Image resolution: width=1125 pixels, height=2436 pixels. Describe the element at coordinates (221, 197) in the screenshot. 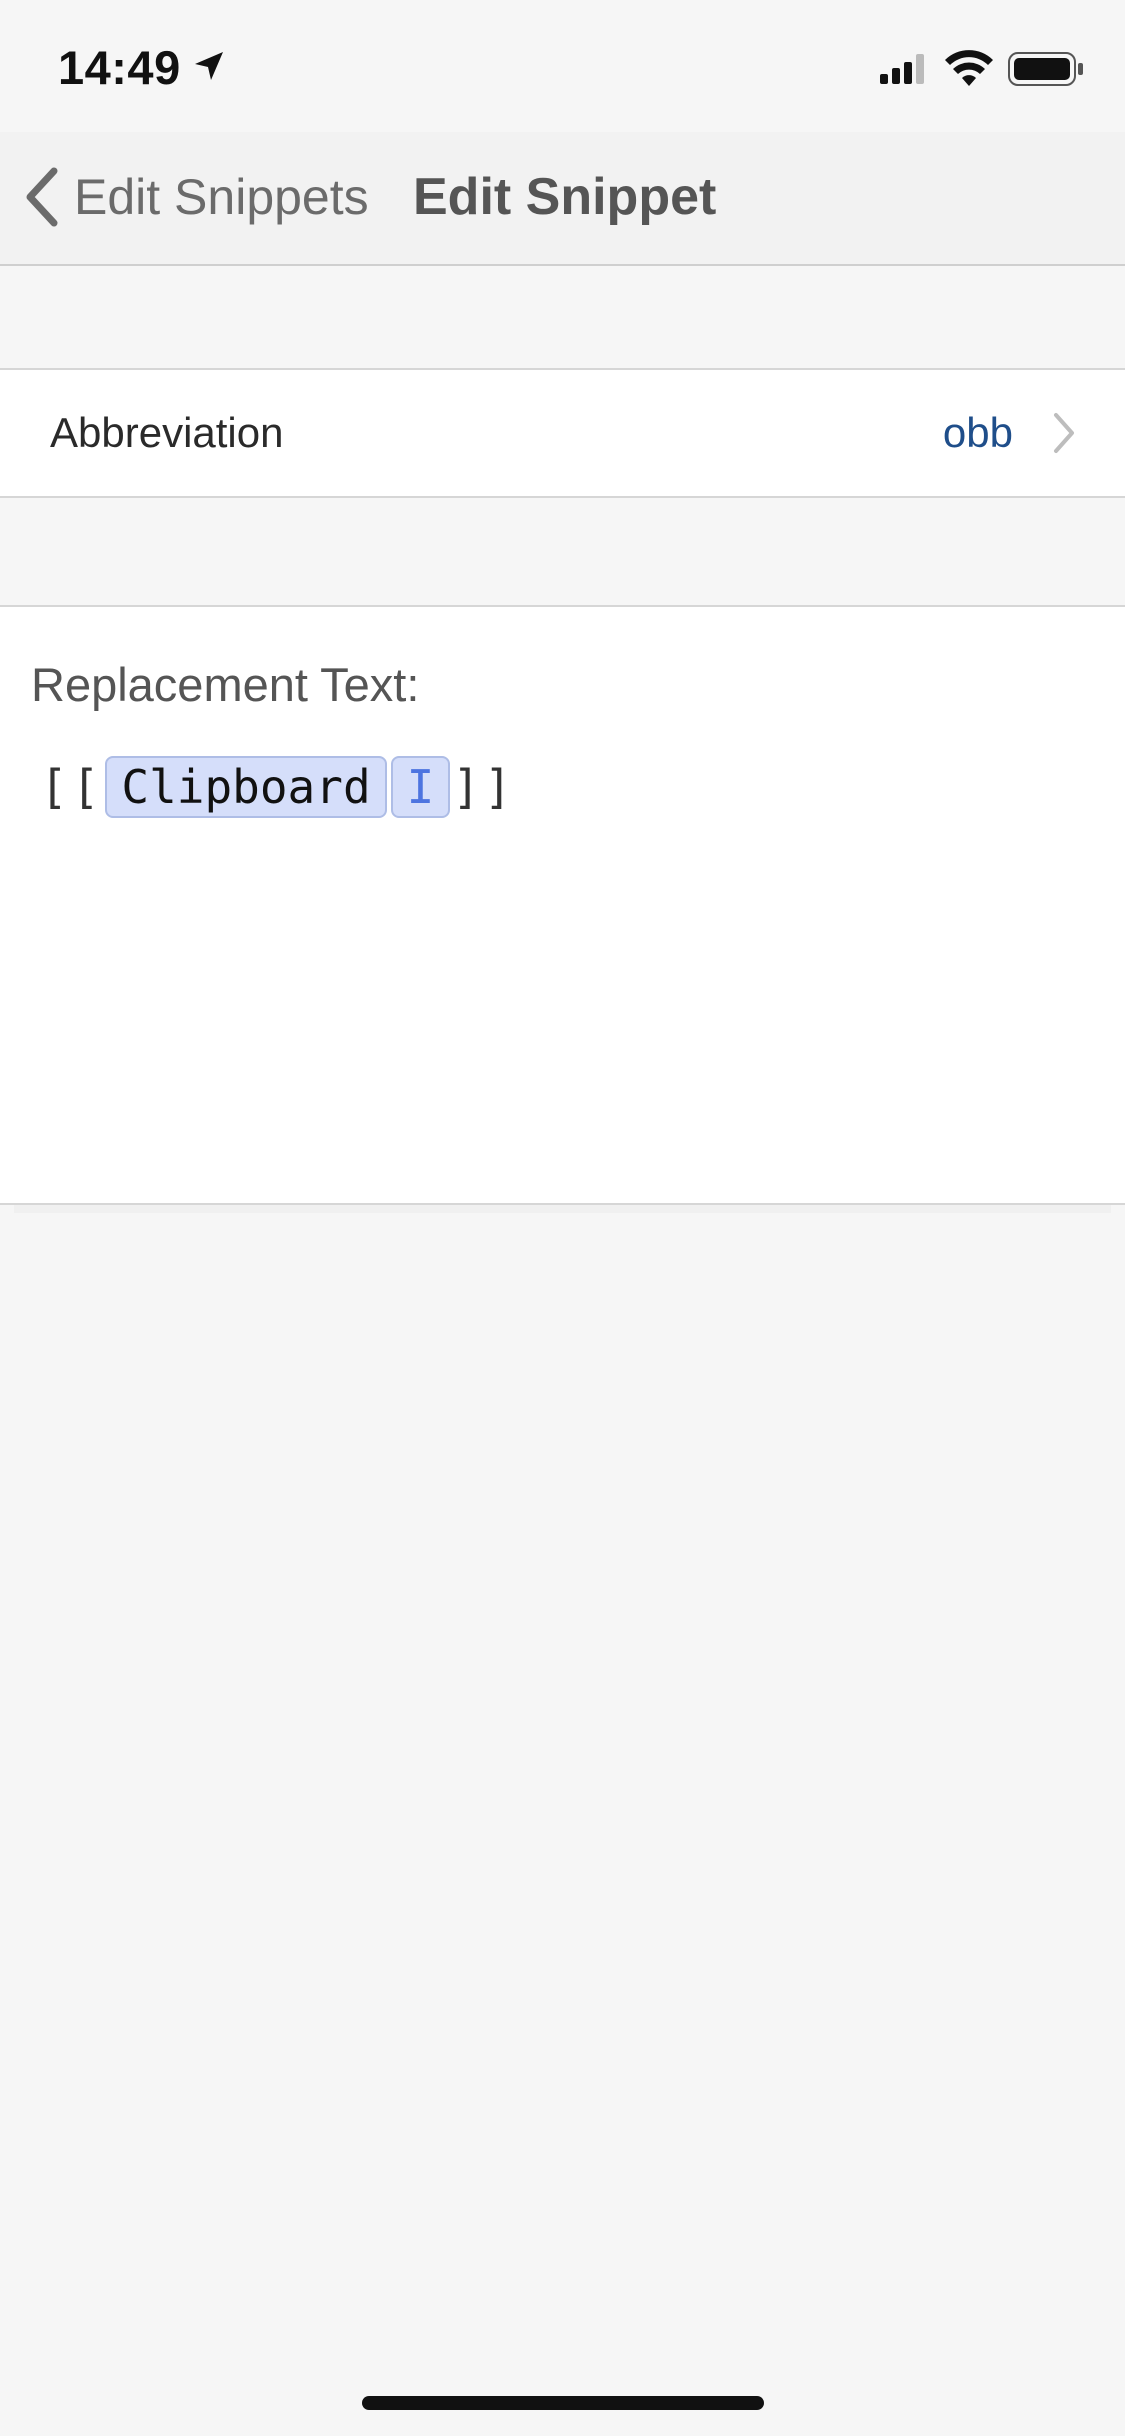

I see `back-button-label: Edit Snippets` at that location.